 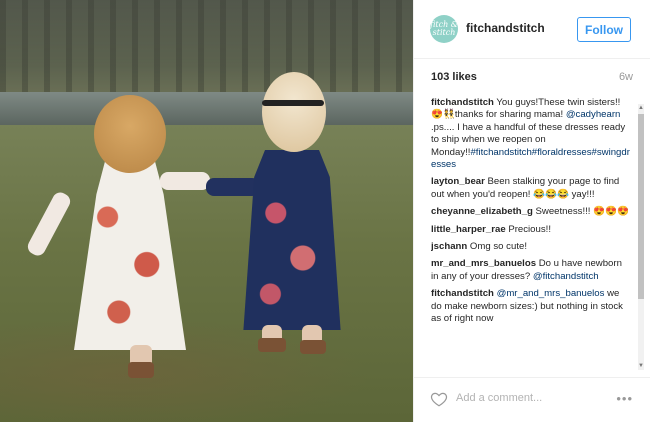 I want to click on avatar: fitch & stitch, so click(x=444, y=29).